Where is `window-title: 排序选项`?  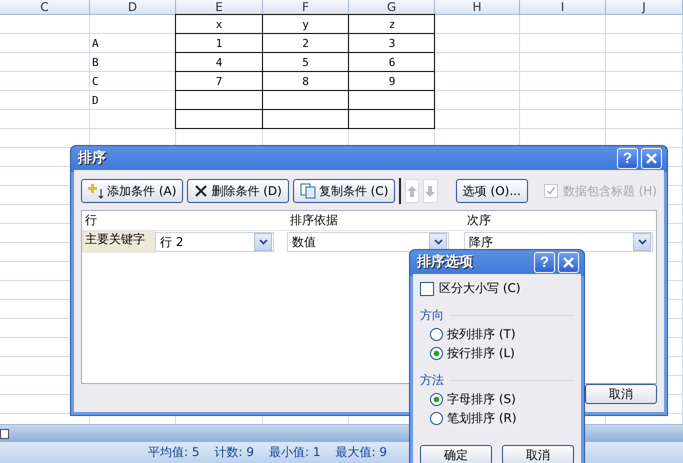 window-title: 排序选项 is located at coordinates (445, 262).